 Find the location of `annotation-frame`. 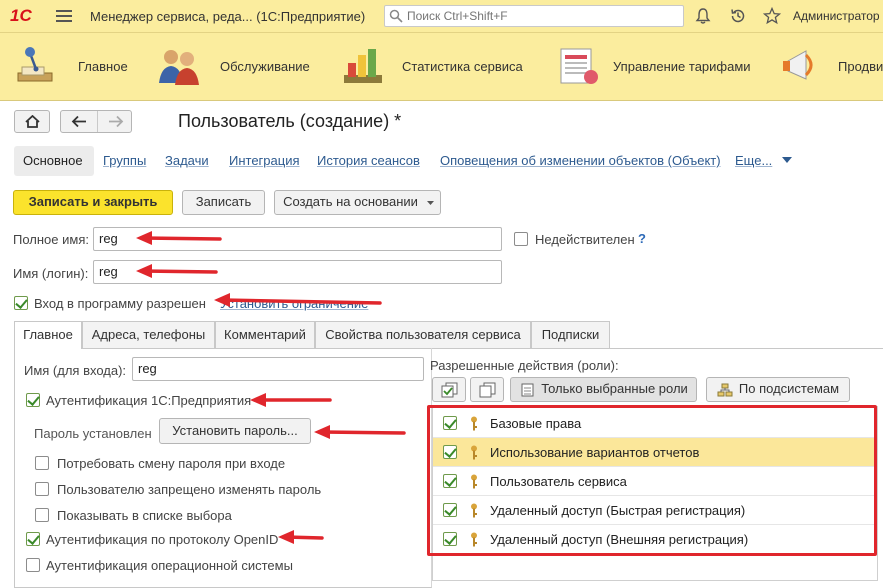

annotation-frame is located at coordinates (652, 480).